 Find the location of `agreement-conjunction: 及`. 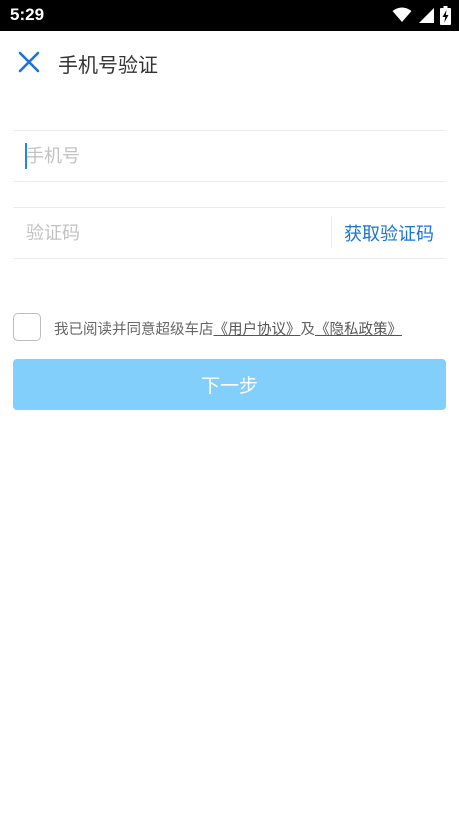

agreement-conjunction: 及 is located at coordinates (308, 330).